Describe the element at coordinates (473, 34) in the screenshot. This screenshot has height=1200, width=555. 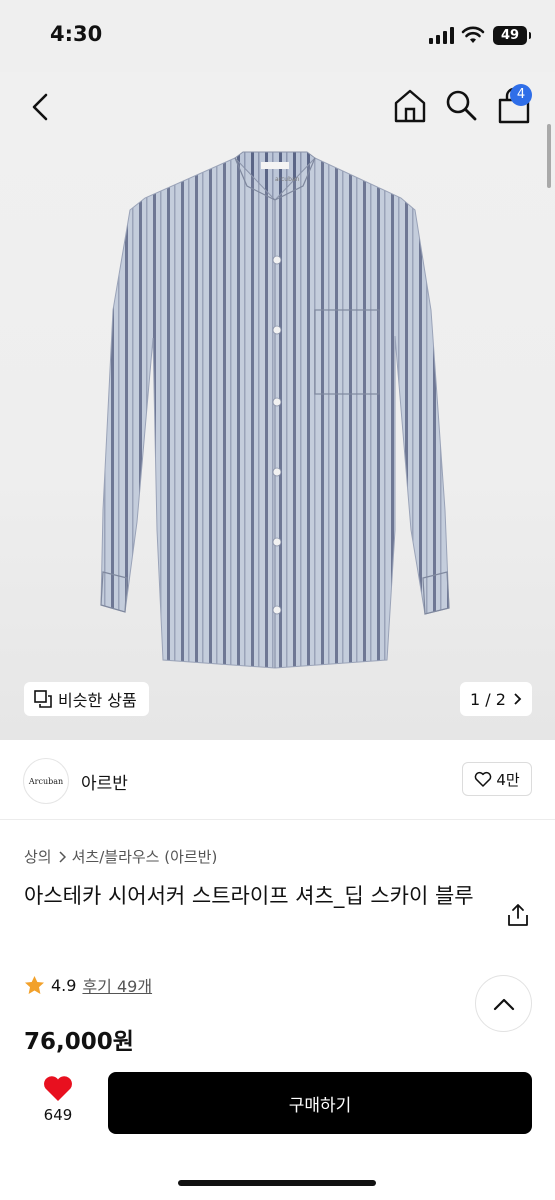
I see `wifi-icon` at that location.